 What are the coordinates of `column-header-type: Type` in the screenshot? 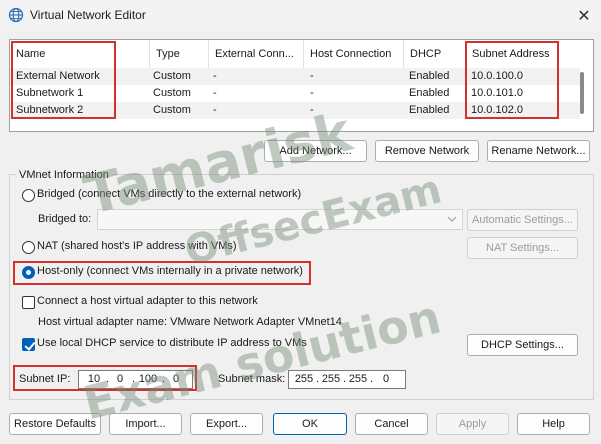 It's located at (179, 54).